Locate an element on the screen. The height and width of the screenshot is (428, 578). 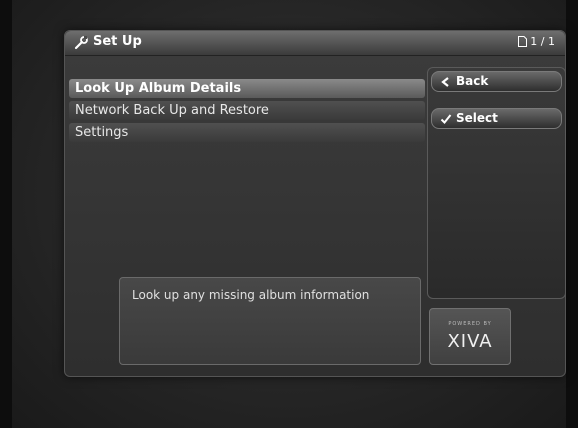
title-bar: Set Up 1 / 1 is located at coordinates (315, 43).